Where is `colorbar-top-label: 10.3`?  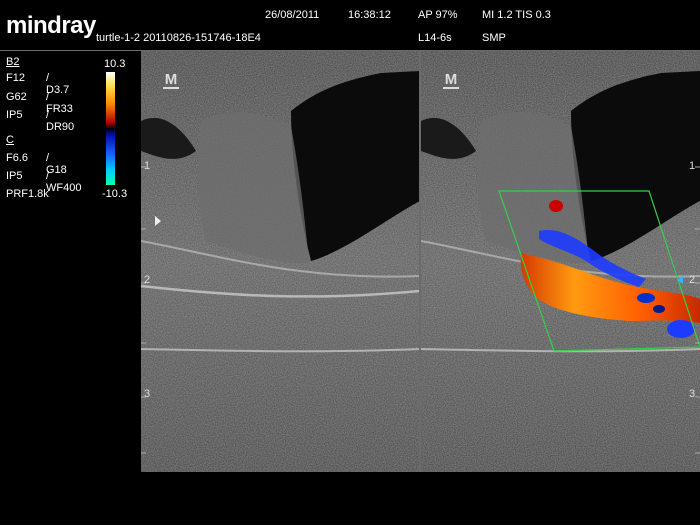
colorbar-top-label: 10.3 is located at coordinates (115, 64).